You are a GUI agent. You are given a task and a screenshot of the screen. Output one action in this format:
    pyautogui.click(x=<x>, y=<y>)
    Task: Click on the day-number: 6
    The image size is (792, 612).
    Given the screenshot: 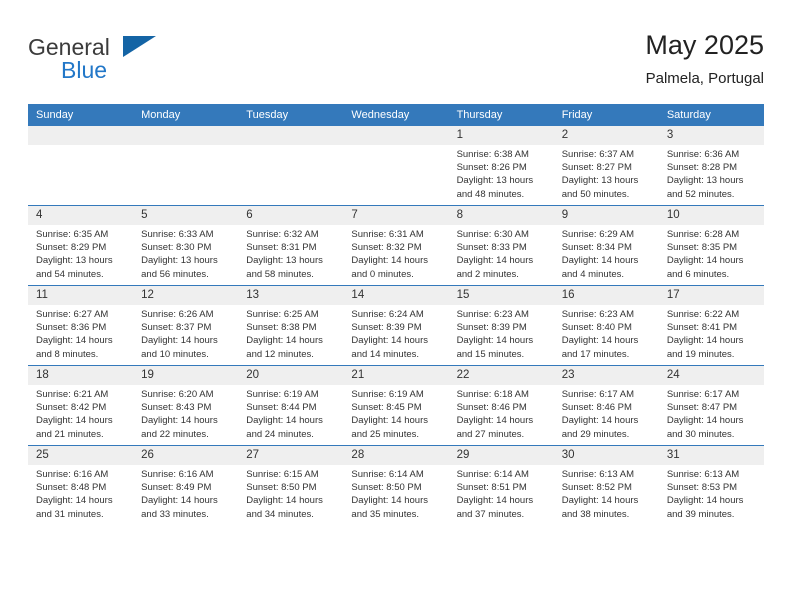 What is the action you would take?
    pyautogui.click(x=291, y=215)
    